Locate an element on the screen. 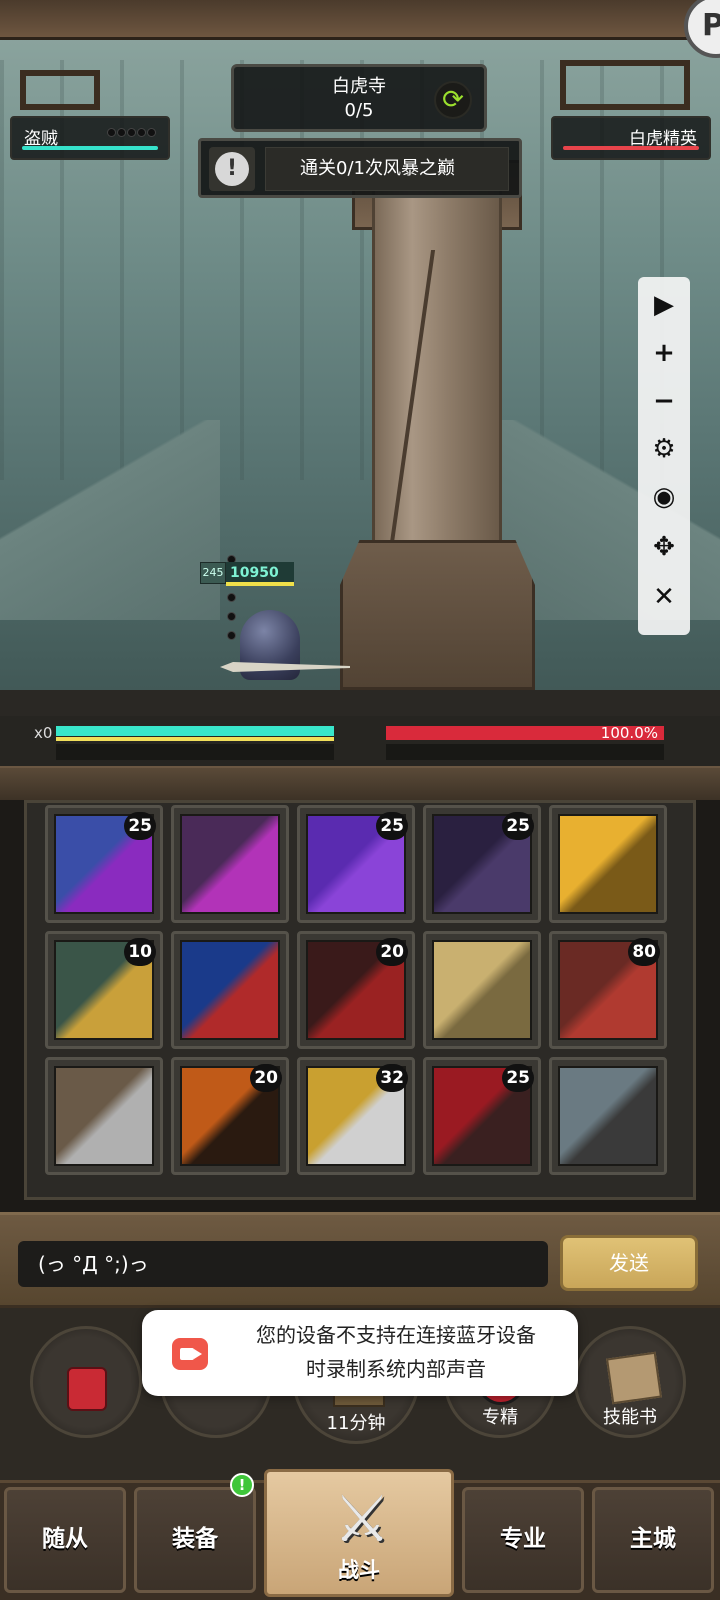 The image size is (720, 1600). temple-roof is located at coordinates (360, 20).